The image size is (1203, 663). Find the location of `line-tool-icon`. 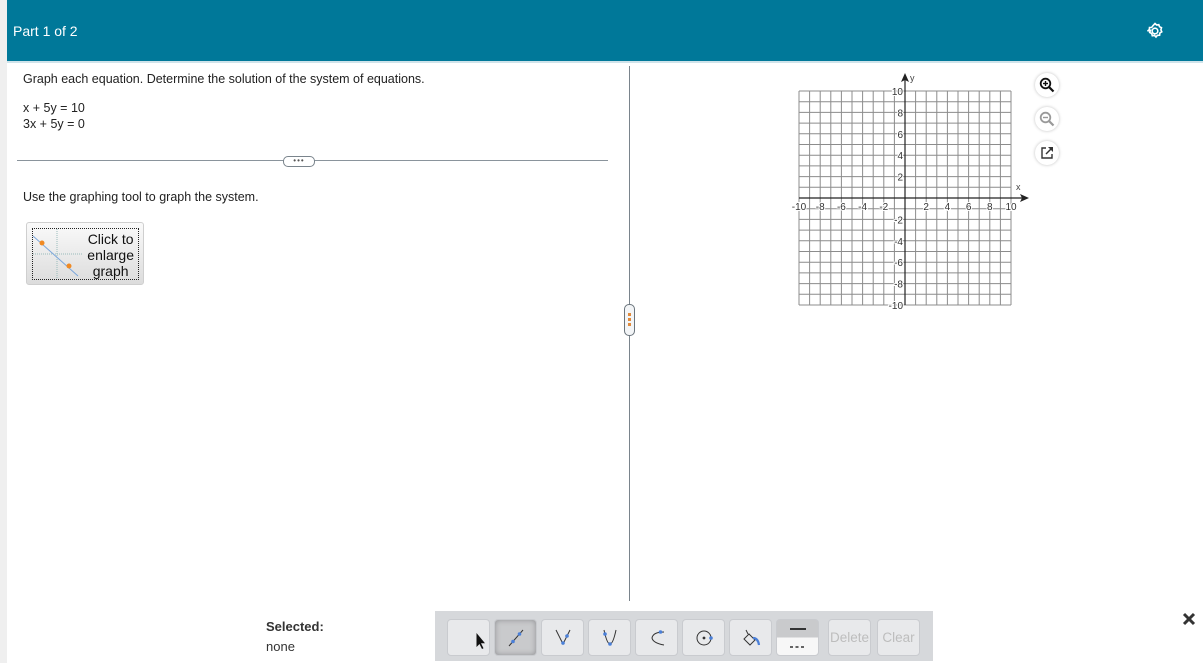

line-tool-icon is located at coordinates (516, 638).